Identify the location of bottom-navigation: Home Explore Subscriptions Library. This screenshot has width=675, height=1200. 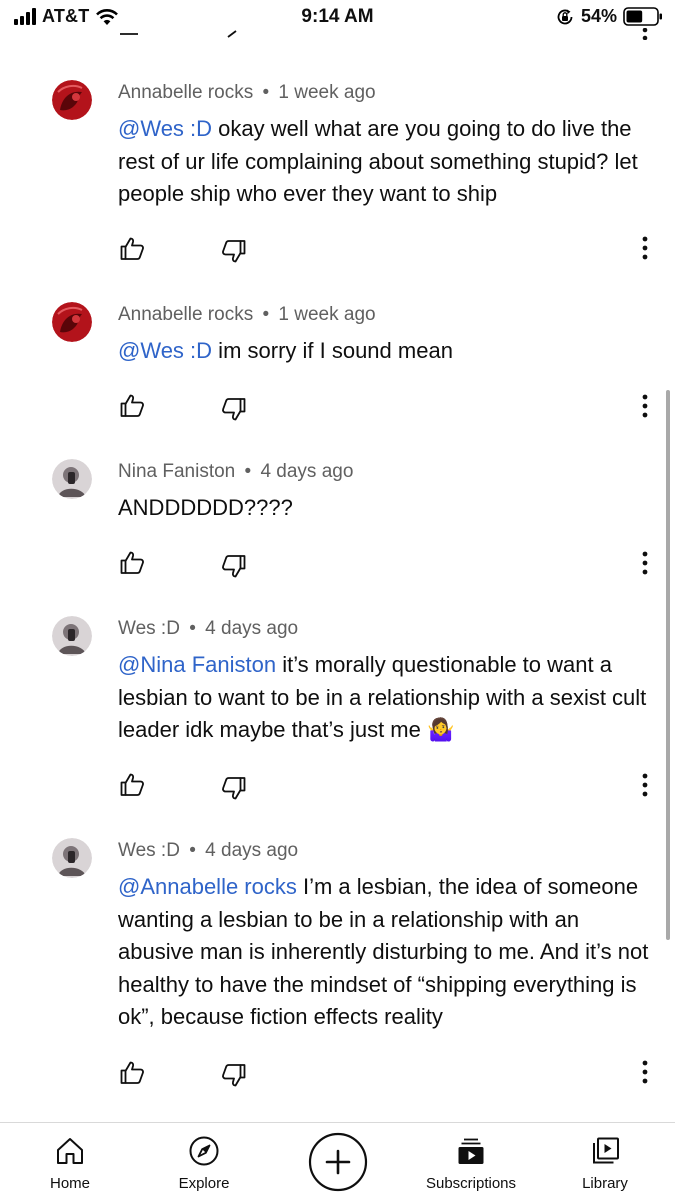
(337, 1161).